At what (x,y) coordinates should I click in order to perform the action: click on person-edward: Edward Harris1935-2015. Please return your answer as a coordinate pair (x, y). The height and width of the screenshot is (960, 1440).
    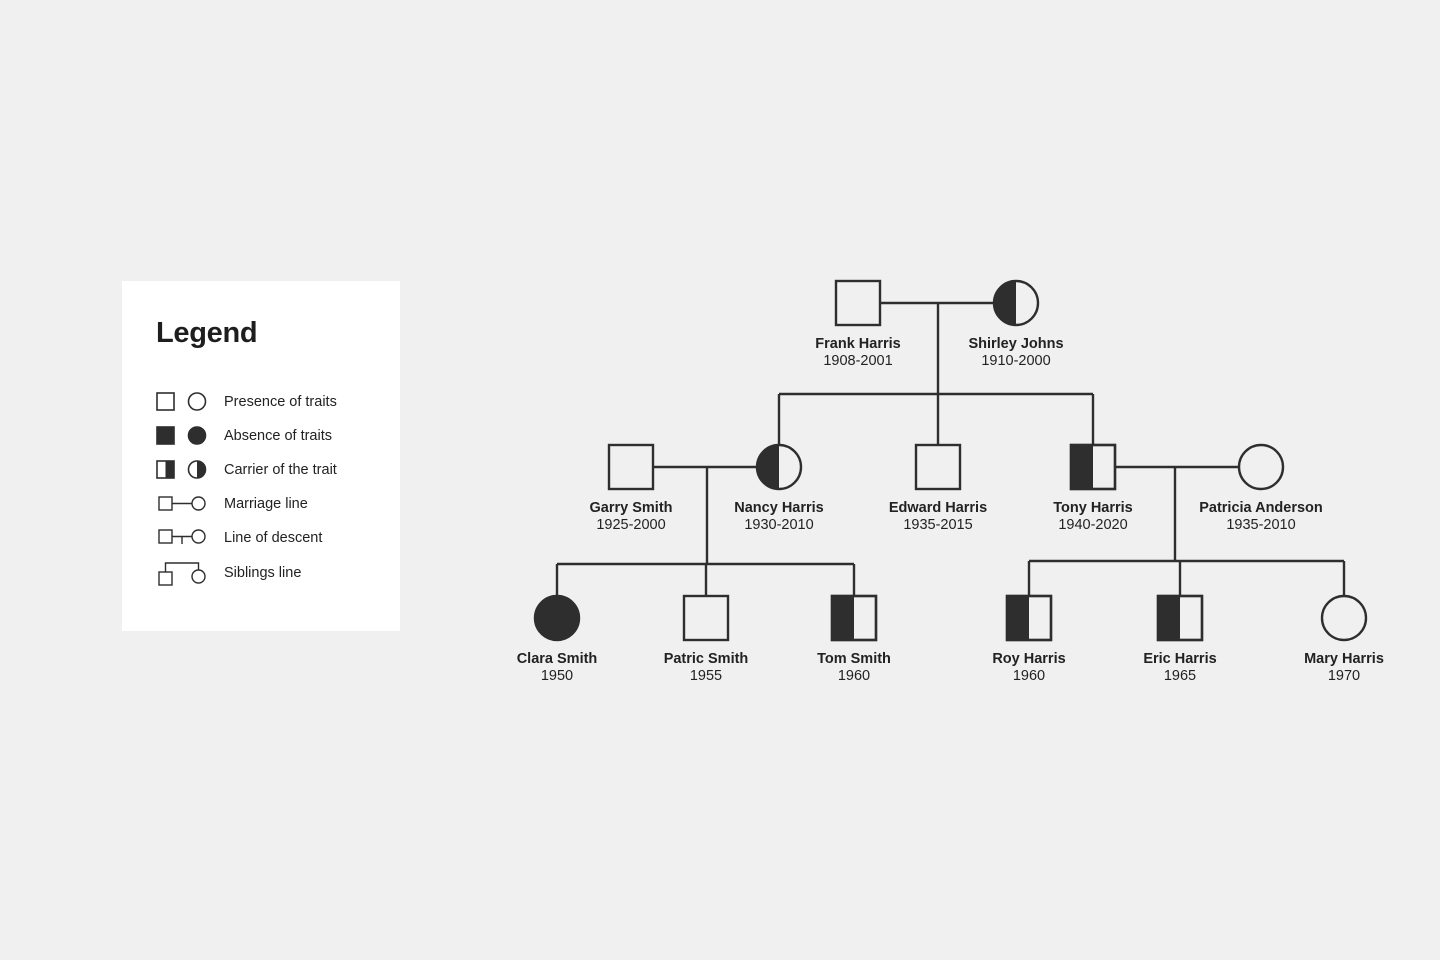
    Looking at the image, I should click on (938, 488).